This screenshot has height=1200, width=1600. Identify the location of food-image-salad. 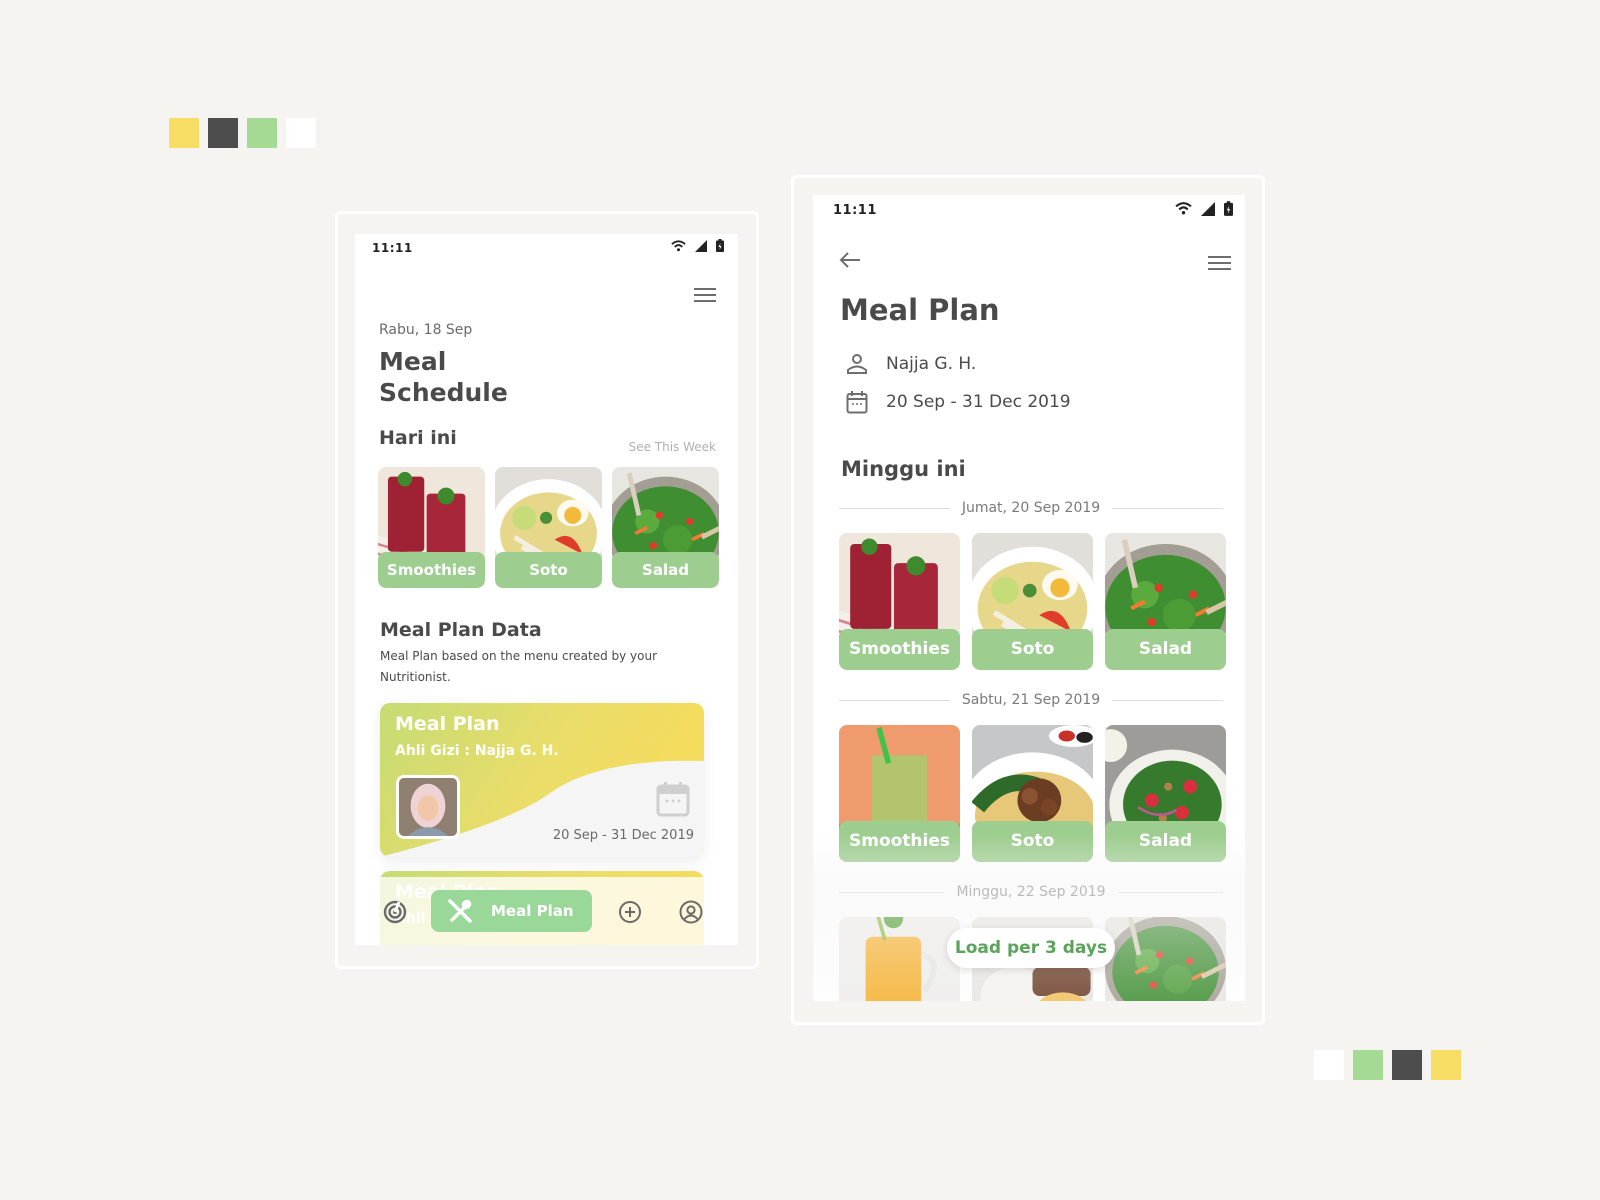
(1165, 959).